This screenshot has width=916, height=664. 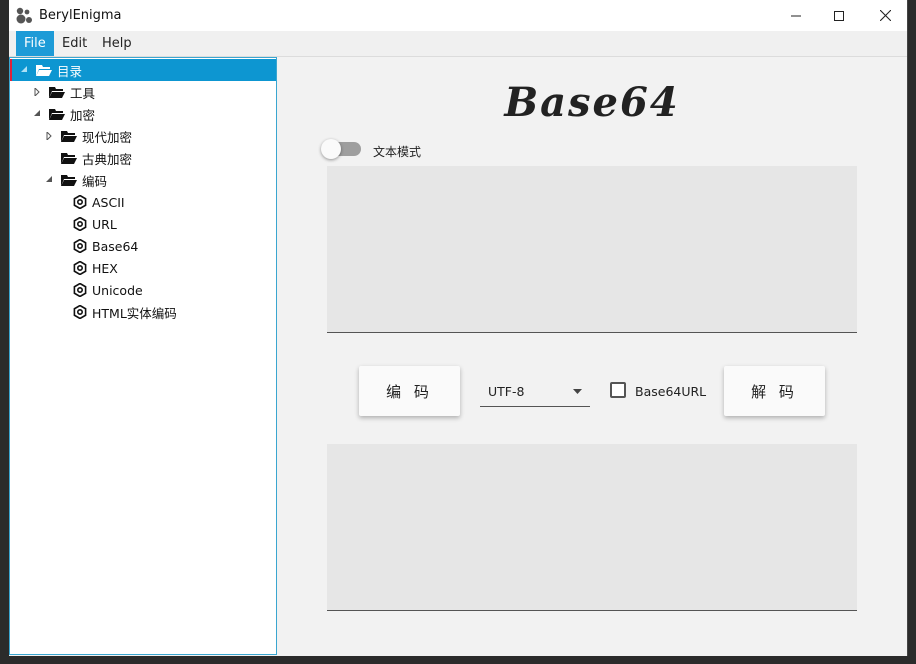 What do you see at coordinates (117, 290) in the screenshot?
I see `tree-item-label: Unicode` at bounding box center [117, 290].